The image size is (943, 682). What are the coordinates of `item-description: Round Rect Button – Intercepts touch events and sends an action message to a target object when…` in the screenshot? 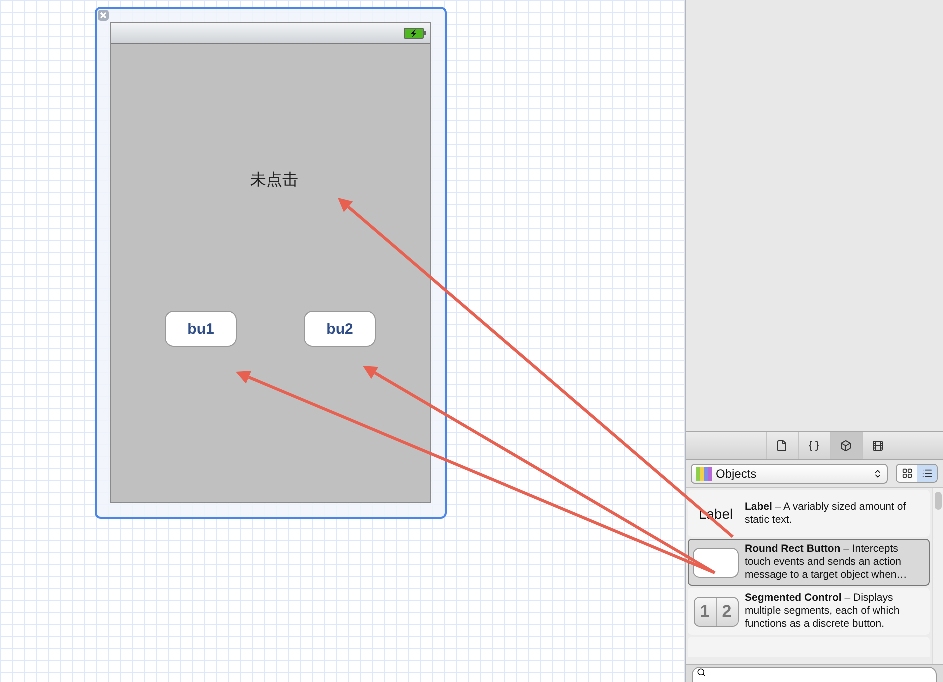 It's located at (826, 562).